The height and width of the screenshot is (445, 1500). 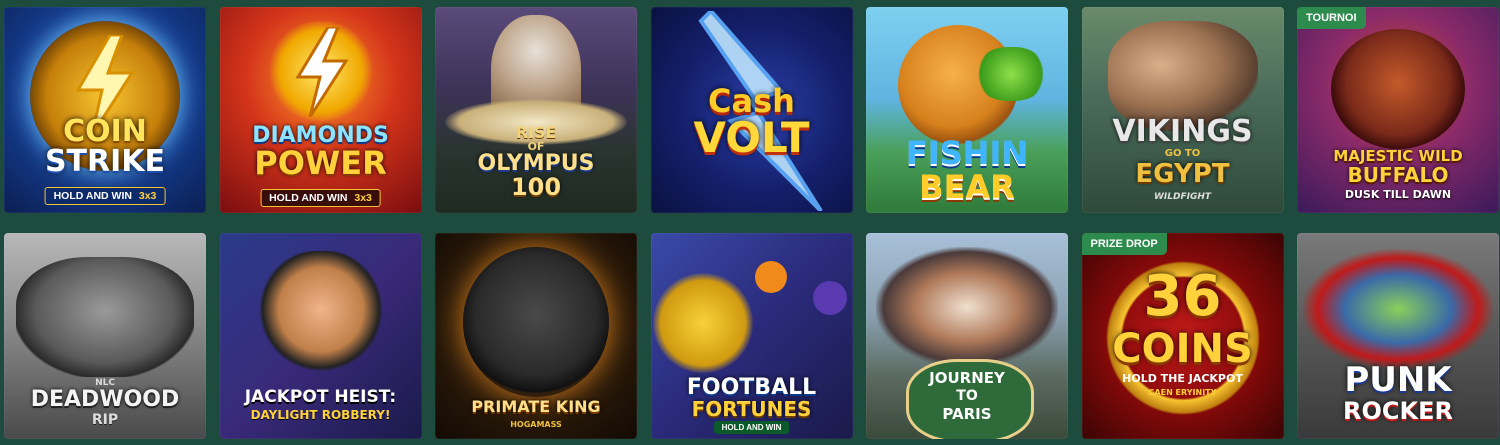 I want to click on game-title-line2: POWER, so click(x=320, y=163).